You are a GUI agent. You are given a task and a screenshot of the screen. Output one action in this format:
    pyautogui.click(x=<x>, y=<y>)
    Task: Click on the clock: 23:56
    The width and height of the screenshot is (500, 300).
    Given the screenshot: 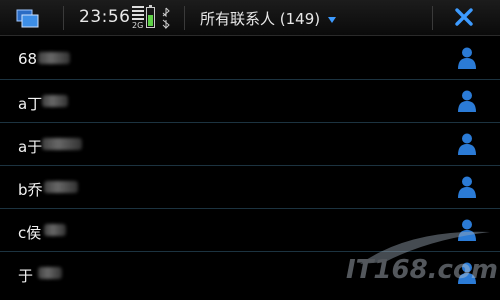 What is the action you would take?
    pyautogui.click(x=105, y=17)
    